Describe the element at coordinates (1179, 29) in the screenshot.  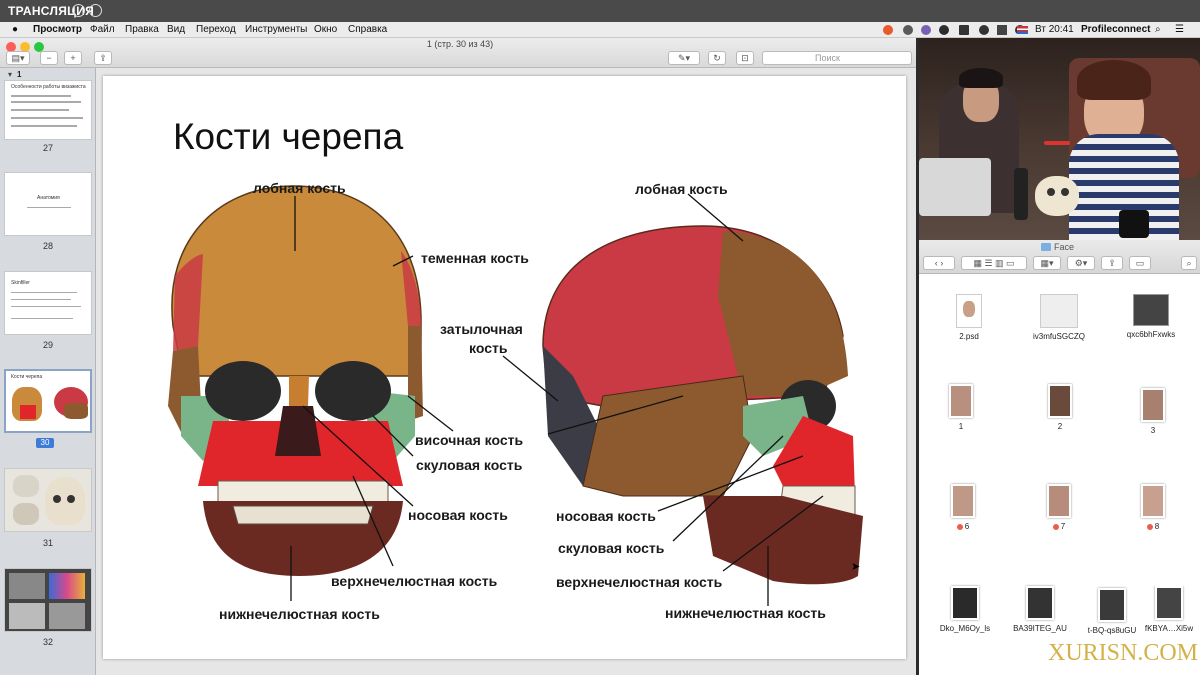
I see `notification-icon: ☰` at that location.